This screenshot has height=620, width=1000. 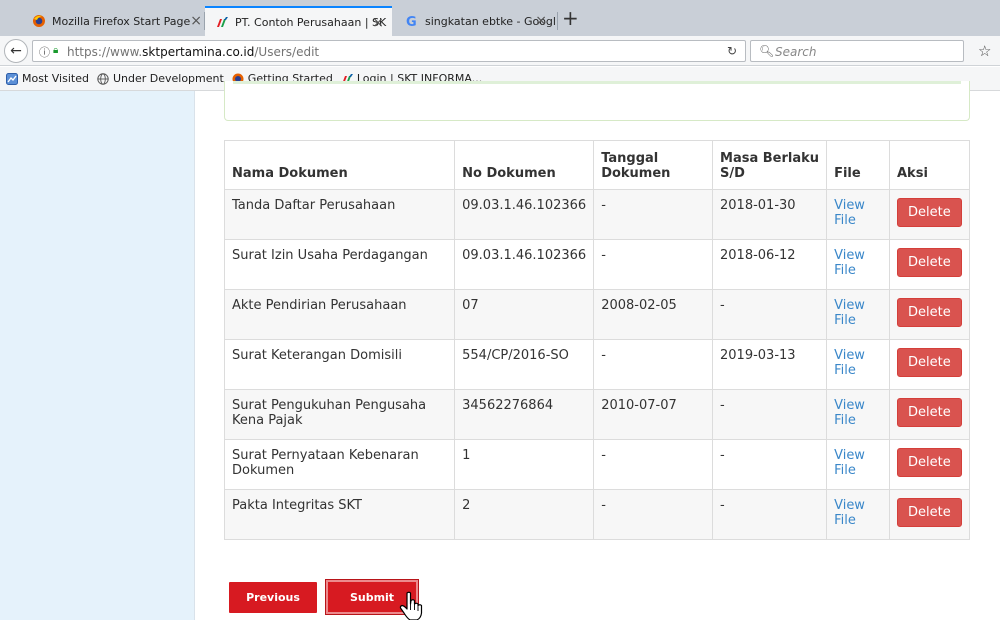 I want to click on alert-green-bar, so click(x=597, y=82).